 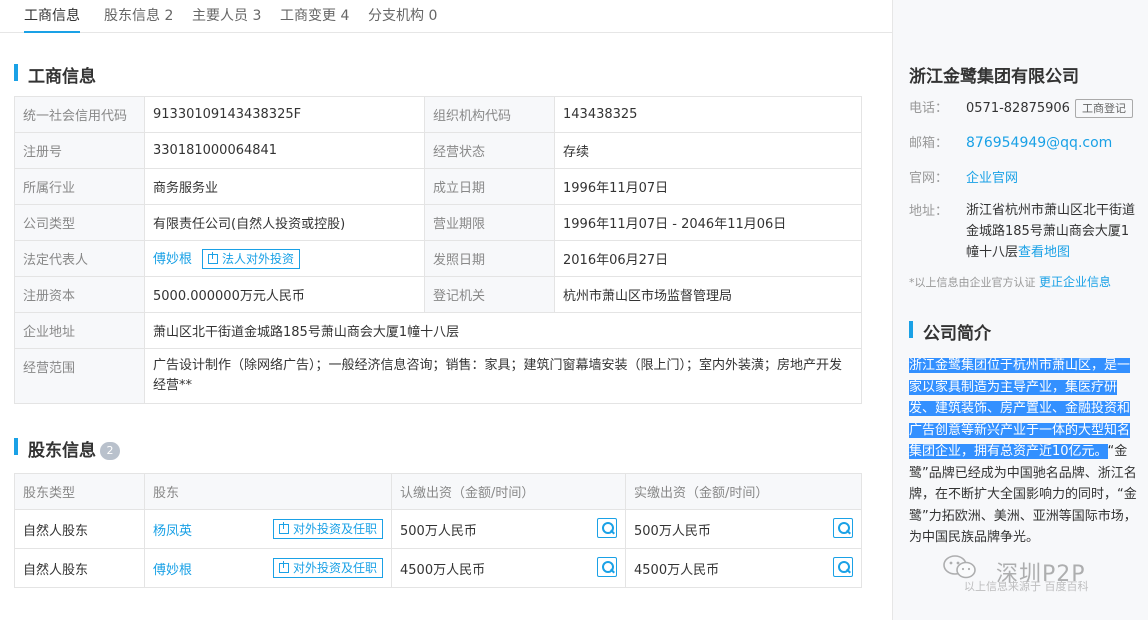 What do you see at coordinates (708, 294) in the screenshot?
I see `authority-value: 杭州市萧山区市场监督管理局` at bounding box center [708, 294].